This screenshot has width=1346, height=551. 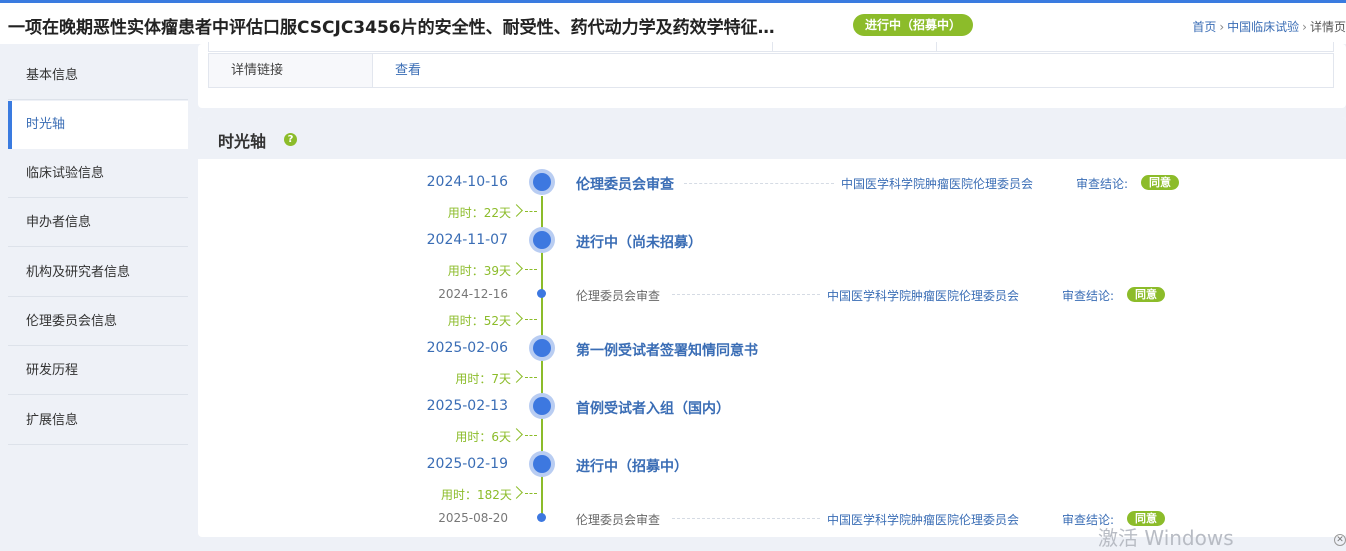 I want to click on help-icon: ?, so click(x=290, y=139).